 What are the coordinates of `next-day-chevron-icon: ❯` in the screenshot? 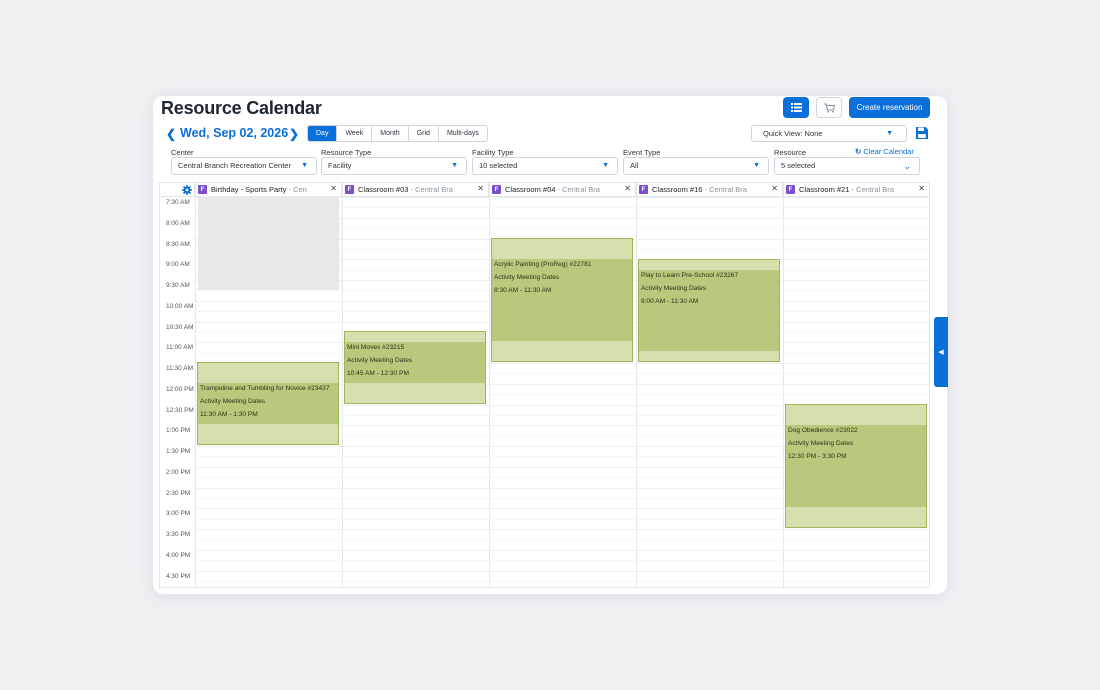 It's located at (294, 134).